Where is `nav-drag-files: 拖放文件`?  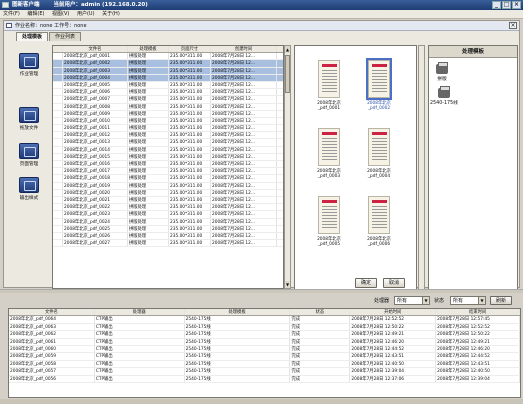 nav-drag-files: 拖放文件 is located at coordinates (29, 119).